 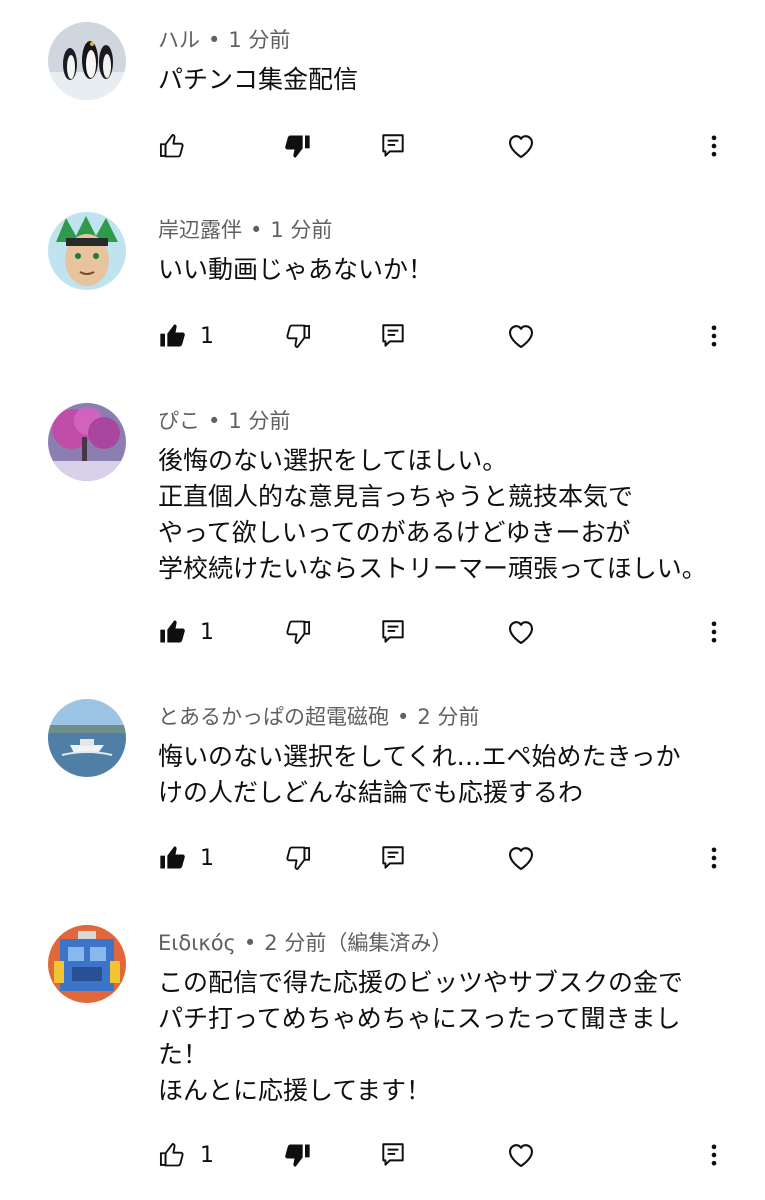 I want to click on robot-avatar, so click(x=87, y=964).